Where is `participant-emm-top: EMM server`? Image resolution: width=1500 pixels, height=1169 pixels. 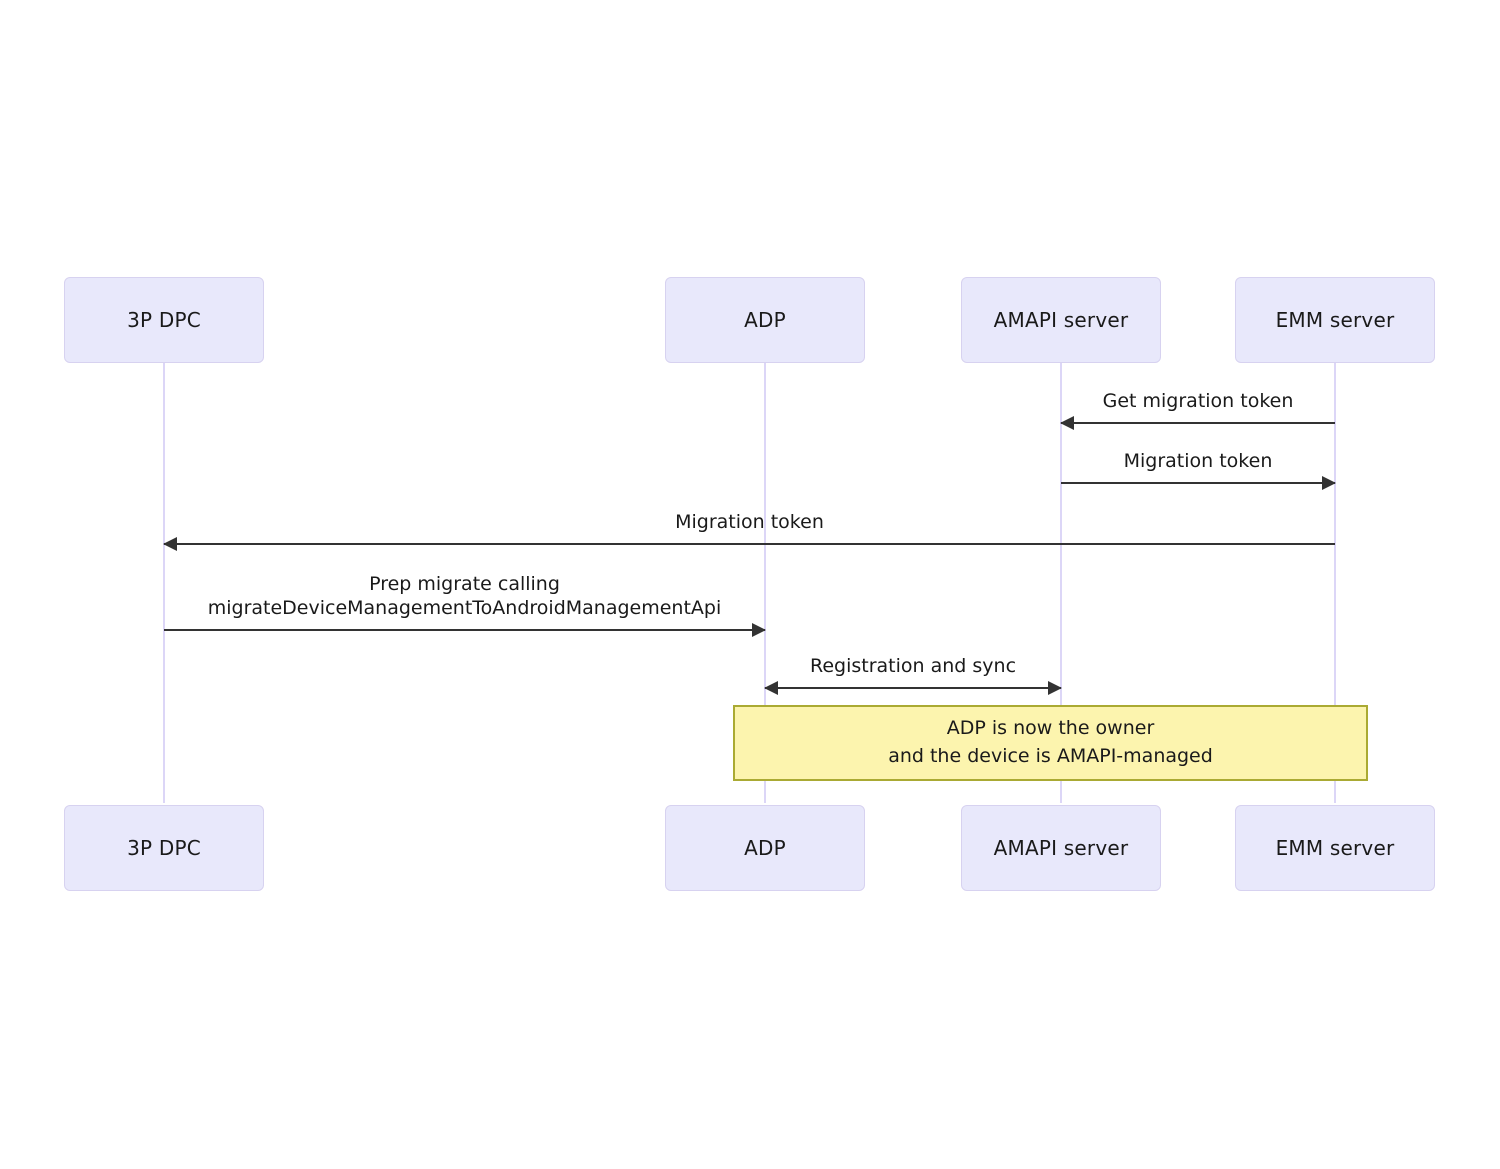 participant-emm-top: EMM server is located at coordinates (1335, 320).